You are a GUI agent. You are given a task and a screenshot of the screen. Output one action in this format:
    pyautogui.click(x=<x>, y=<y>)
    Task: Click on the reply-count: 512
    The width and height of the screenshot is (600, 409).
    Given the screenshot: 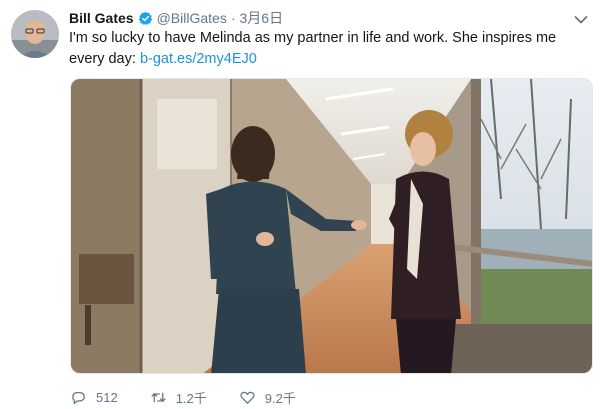 What is the action you would take?
    pyautogui.click(x=107, y=397)
    